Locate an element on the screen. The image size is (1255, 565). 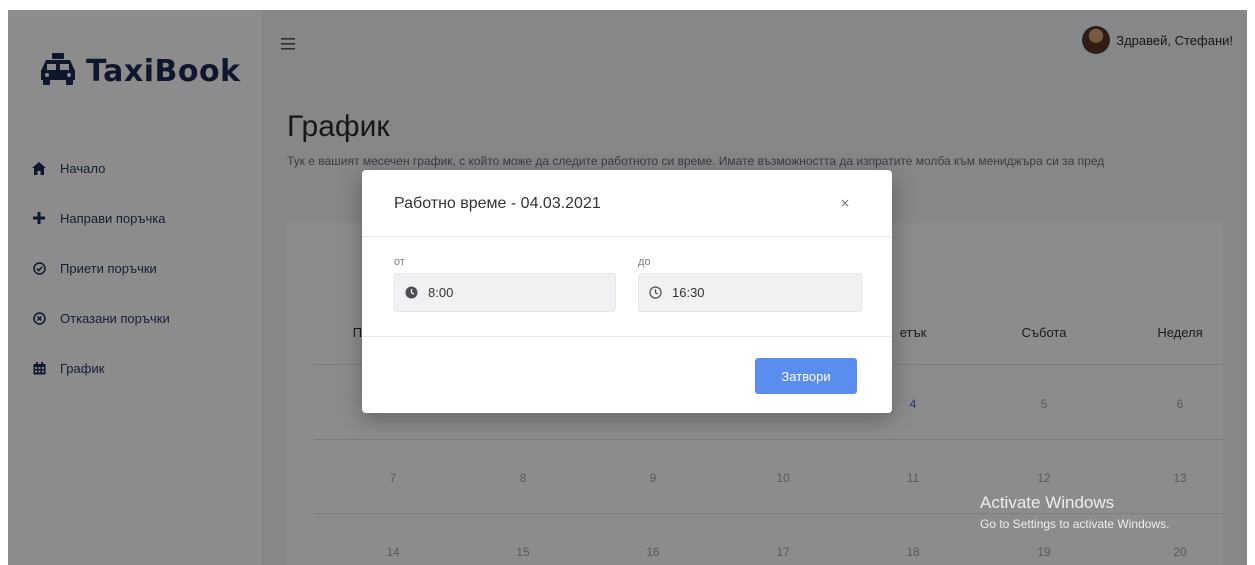
from-time-value: 8:00 is located at coordinates (441, 292).